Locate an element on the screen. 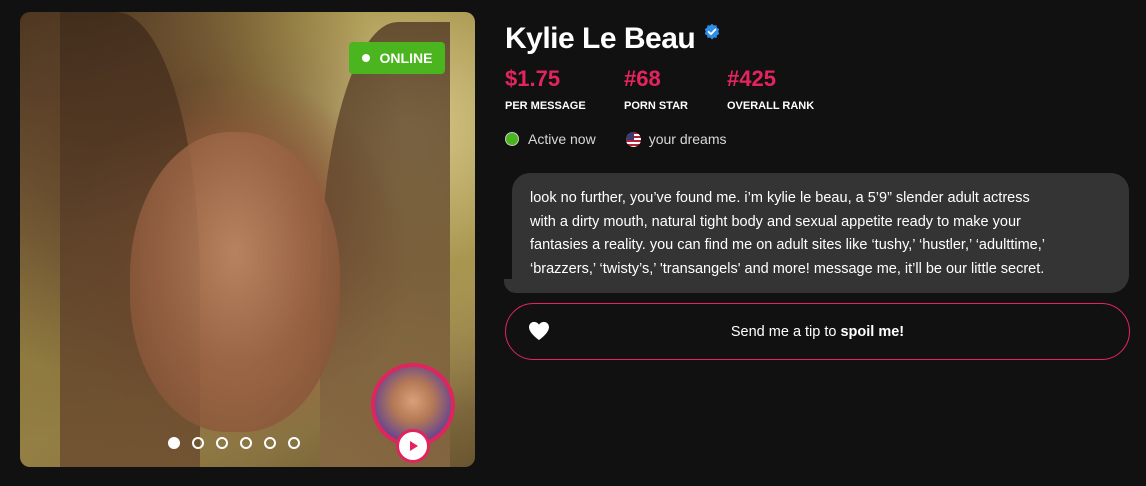  stat-category-rank: #68 PORN STAR is located at coordinates (656, 89).